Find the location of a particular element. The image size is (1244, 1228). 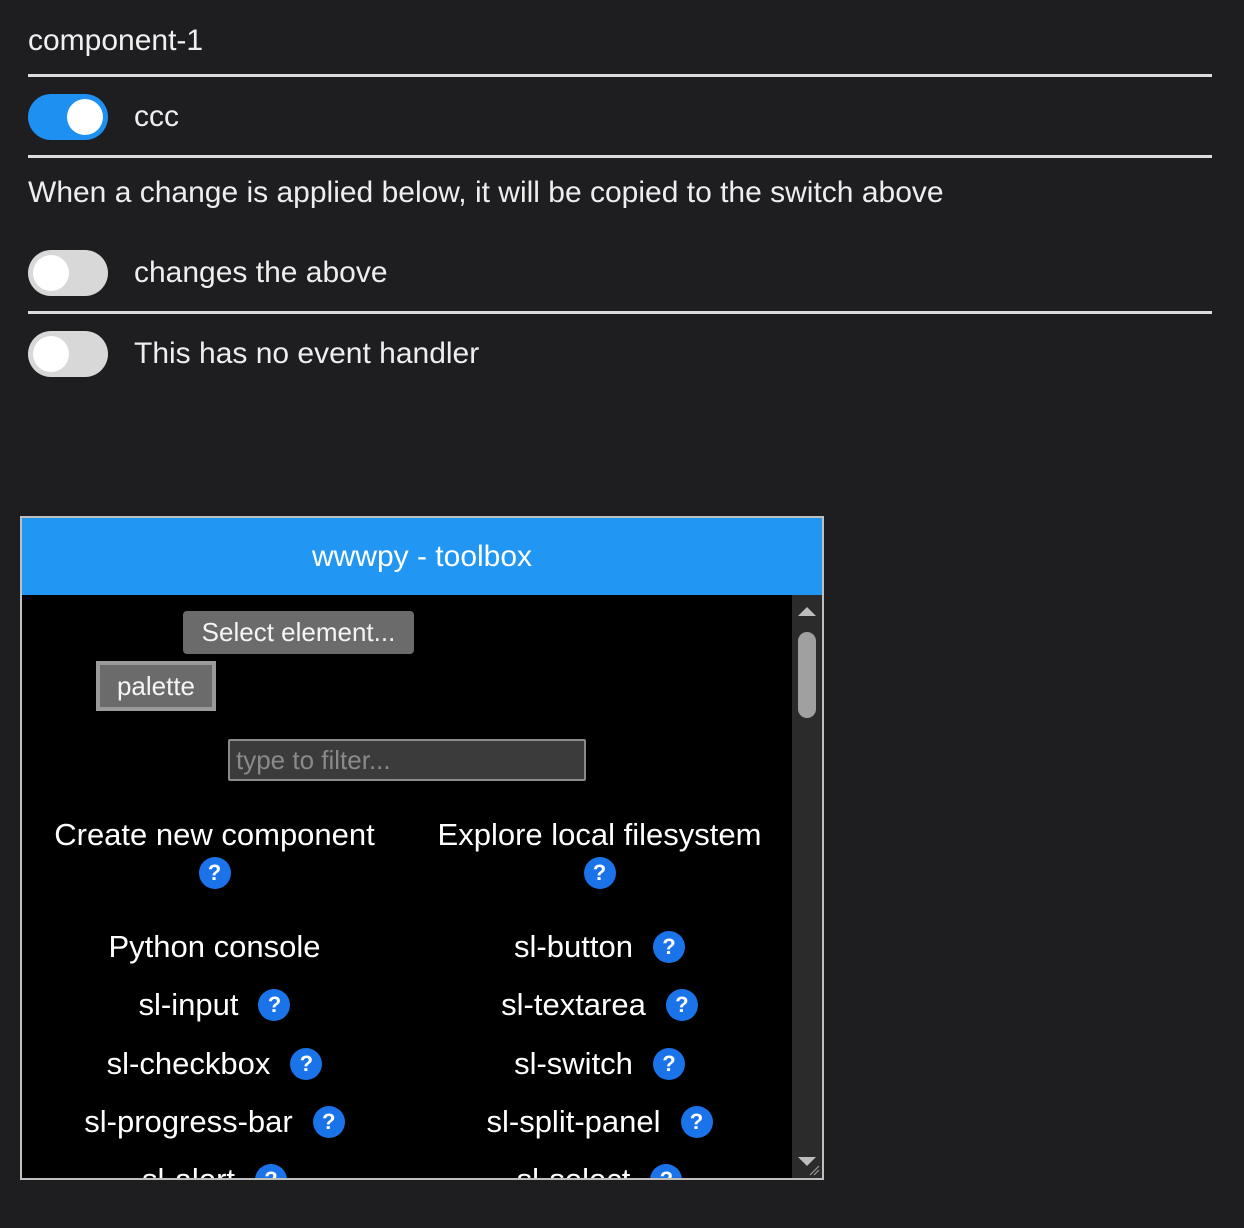

toolbox-scrollbar is located at coordinates (807, 886).